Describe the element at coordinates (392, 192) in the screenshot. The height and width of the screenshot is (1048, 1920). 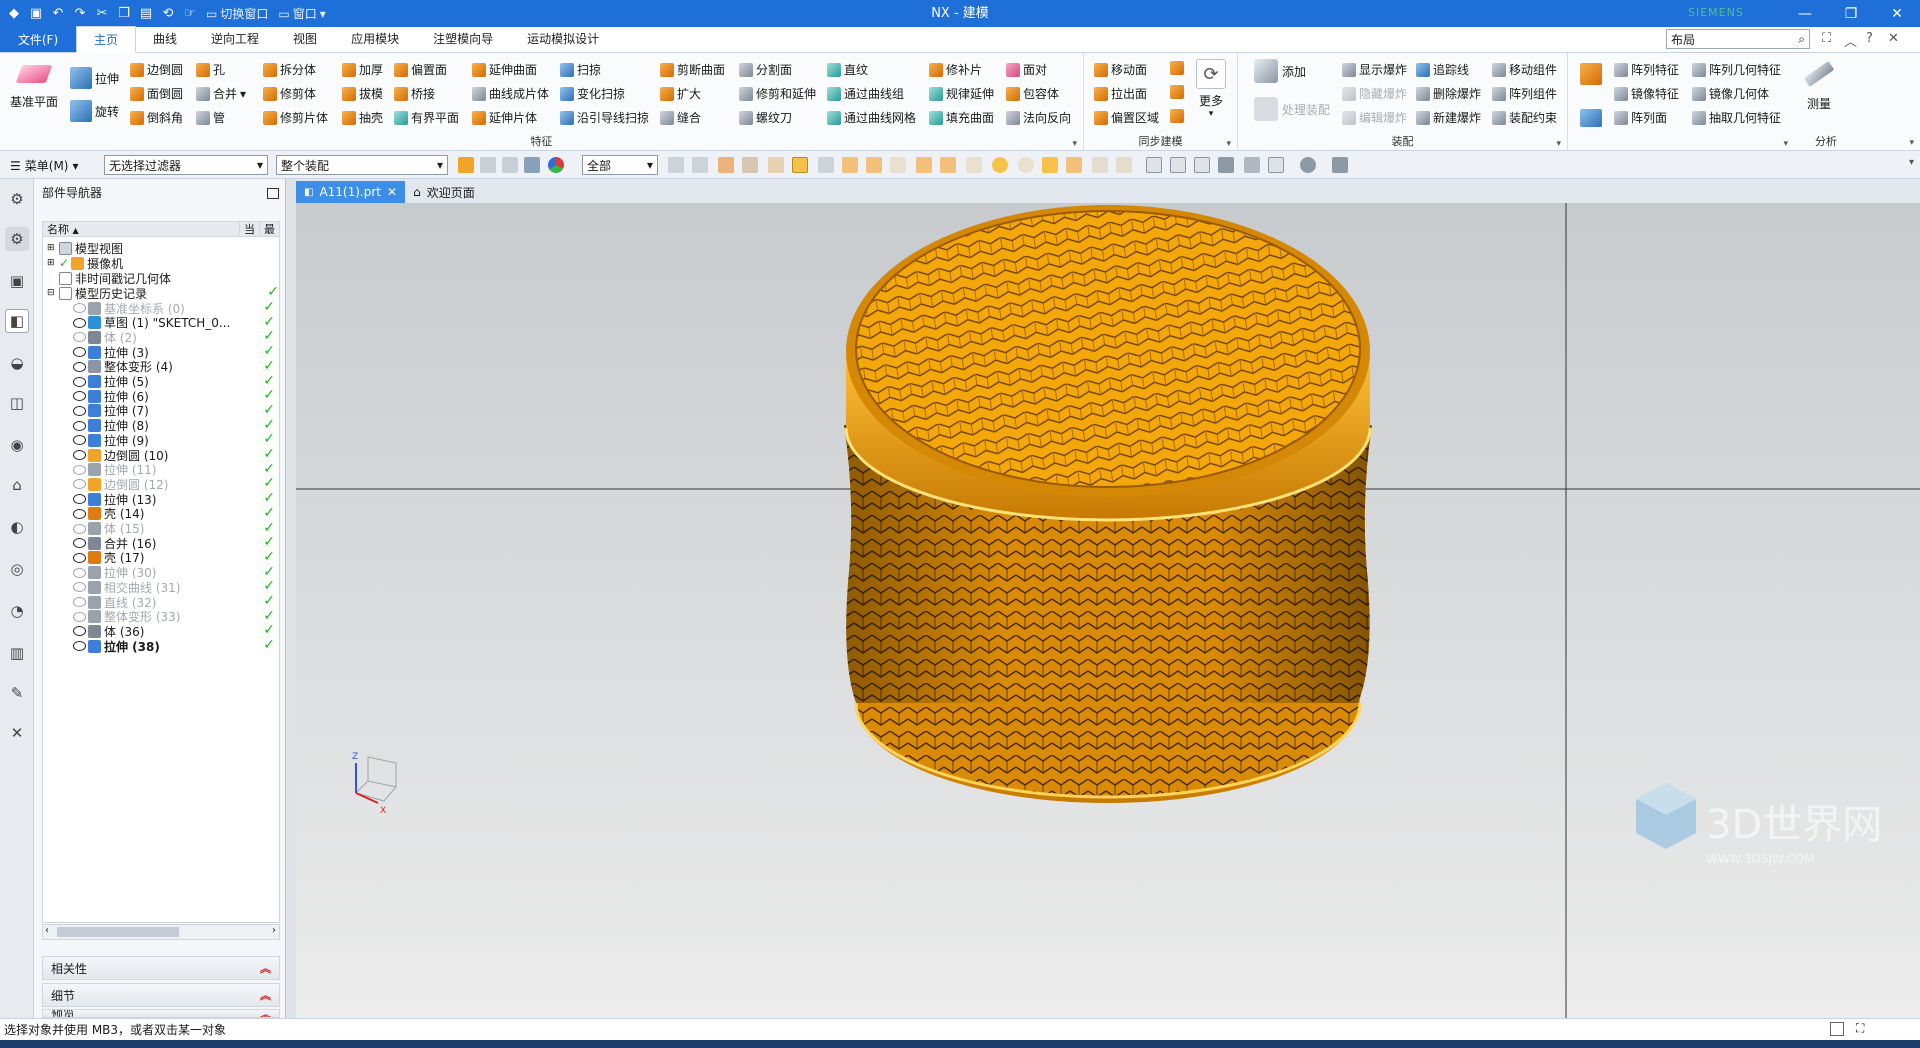
I see `close-tab-icon: ✕` at that location.